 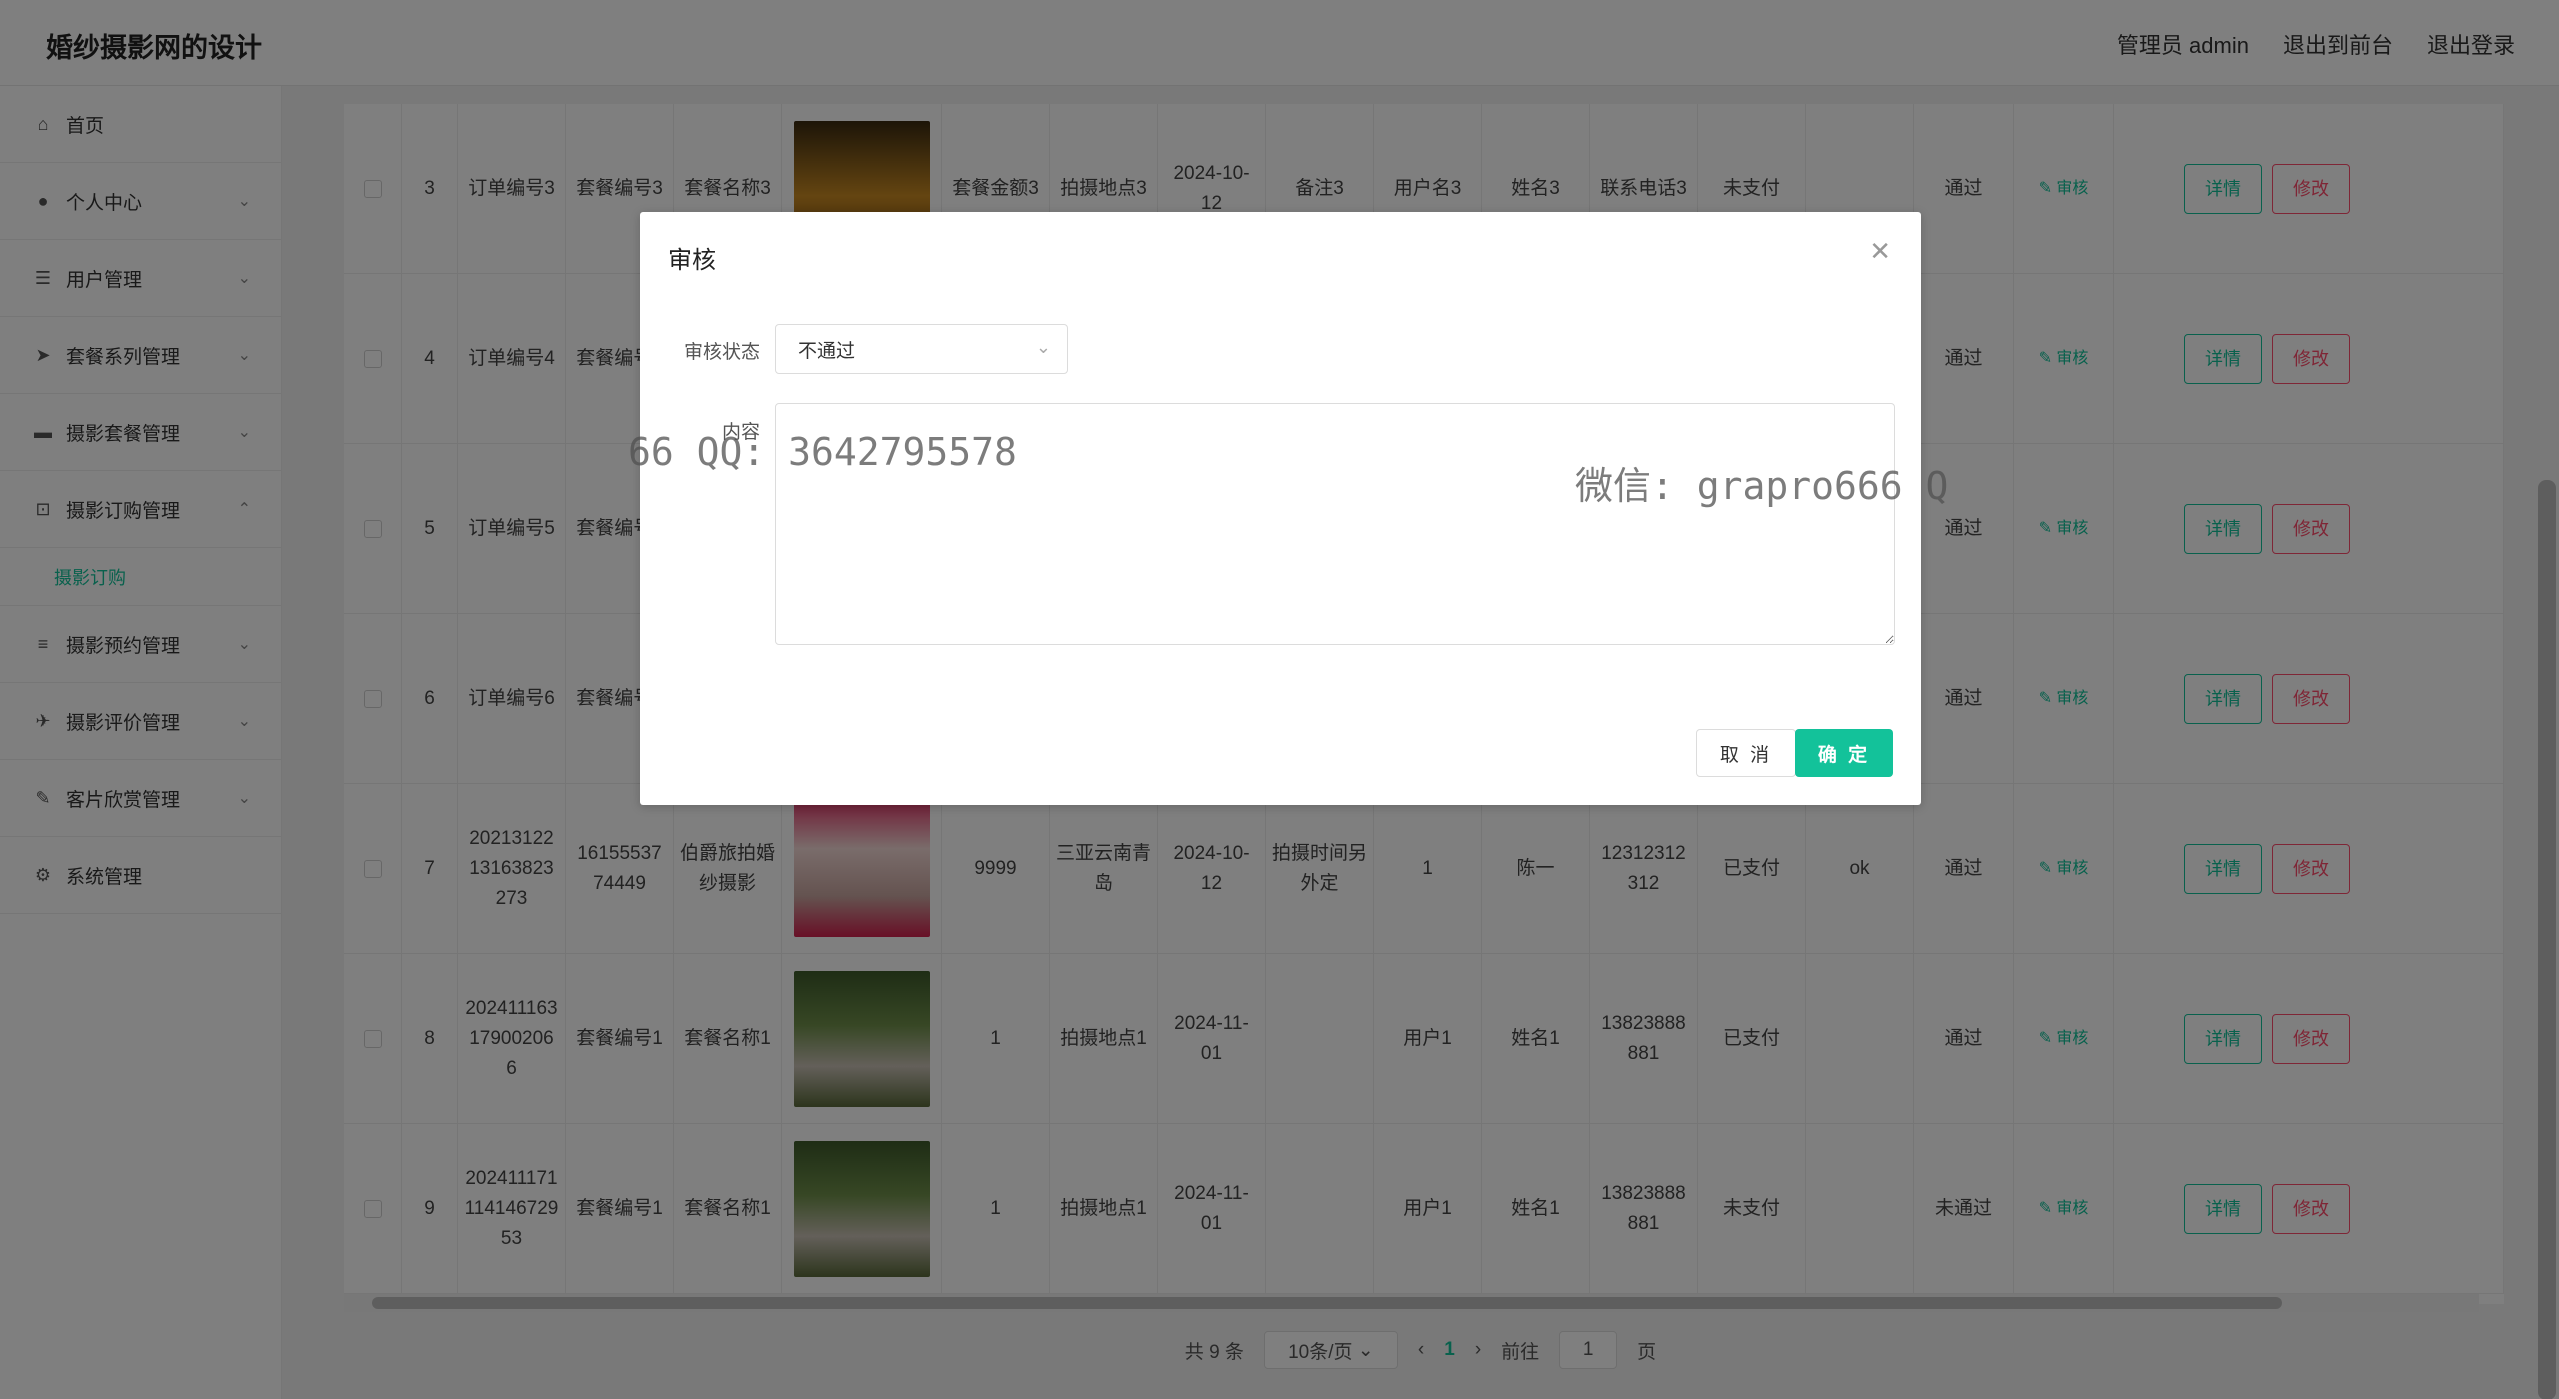 I want to click on cancel-button: 取 消, so click(x=1746, y=753).